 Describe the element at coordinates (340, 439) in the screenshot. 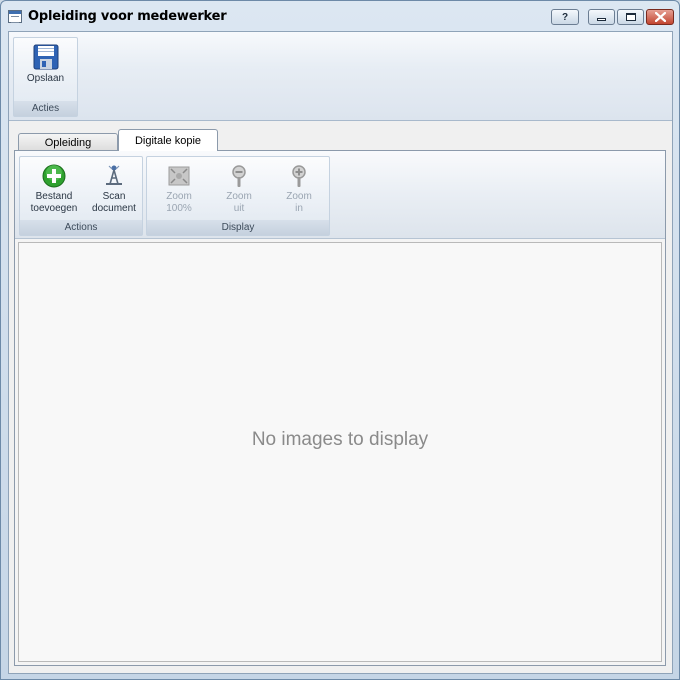

I see `empty-state-message: No images to display` at that location.